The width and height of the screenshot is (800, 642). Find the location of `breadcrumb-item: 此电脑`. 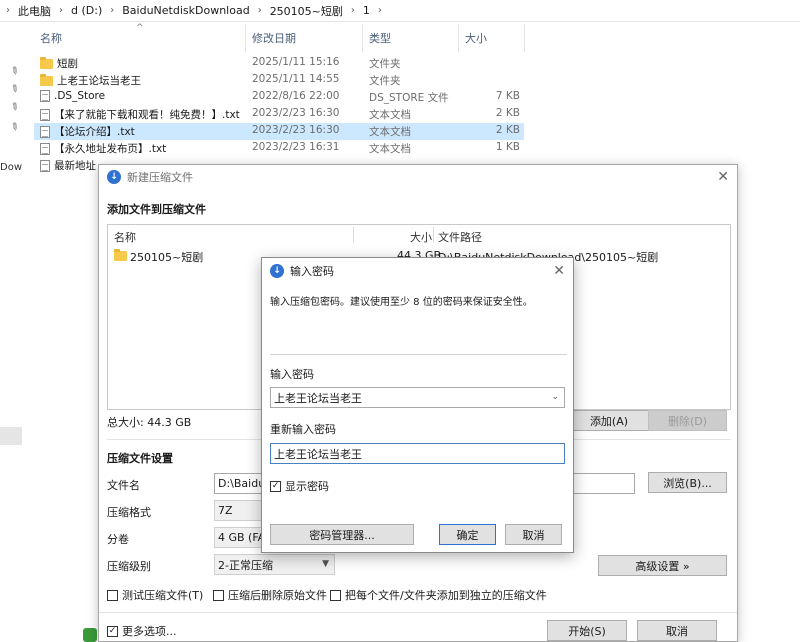

breadcrumb-item: 此电脑 is located at coordinates (34, 11).